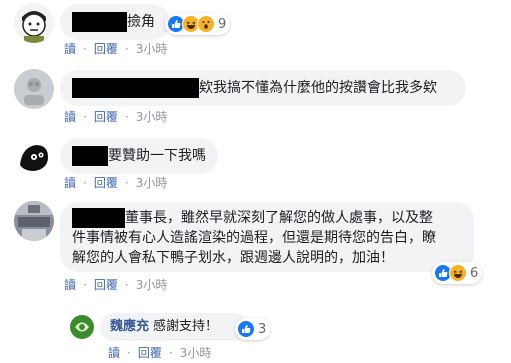  What do you see at coordinates (318, 88) in the screenshot?
I see `comment-text: 欸我搞不懂為什麼他的按讚會比我多欸` at bounding box center [318, 88].